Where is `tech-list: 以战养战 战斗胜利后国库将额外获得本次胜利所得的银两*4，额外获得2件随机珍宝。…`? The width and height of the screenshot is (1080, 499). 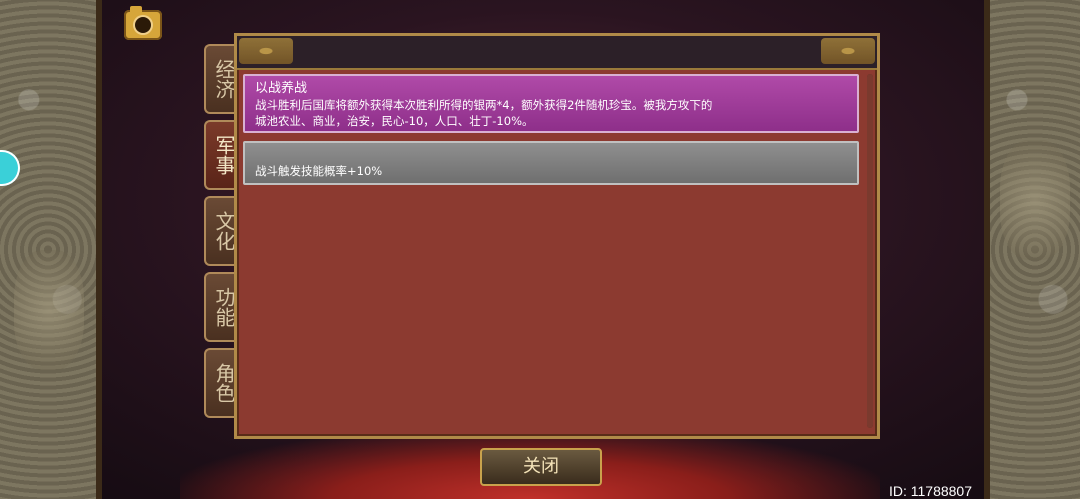 tech-list: 以战养战 战斗胜利后国库将额外获得本次胜利所得的银两*4，额外获得2件随机珍宝。… is located at coordinates (551, 133).